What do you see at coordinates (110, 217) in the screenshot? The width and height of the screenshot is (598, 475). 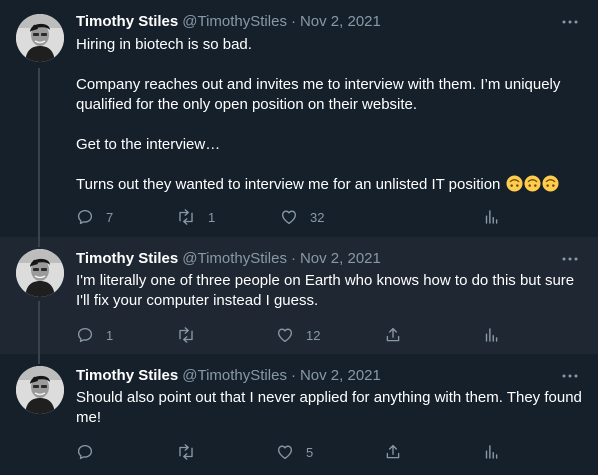 I see `reply-count: 7` at bounding box center [110, 217].